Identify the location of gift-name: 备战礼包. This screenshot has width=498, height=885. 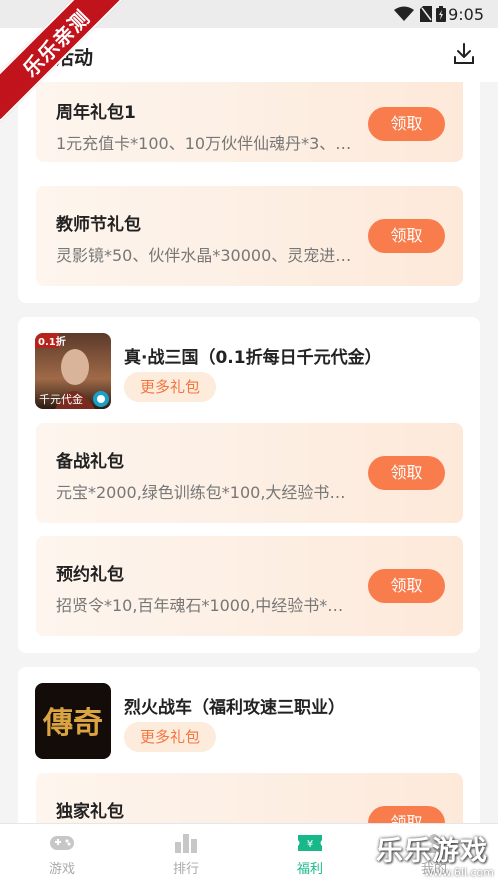
(90, 462).